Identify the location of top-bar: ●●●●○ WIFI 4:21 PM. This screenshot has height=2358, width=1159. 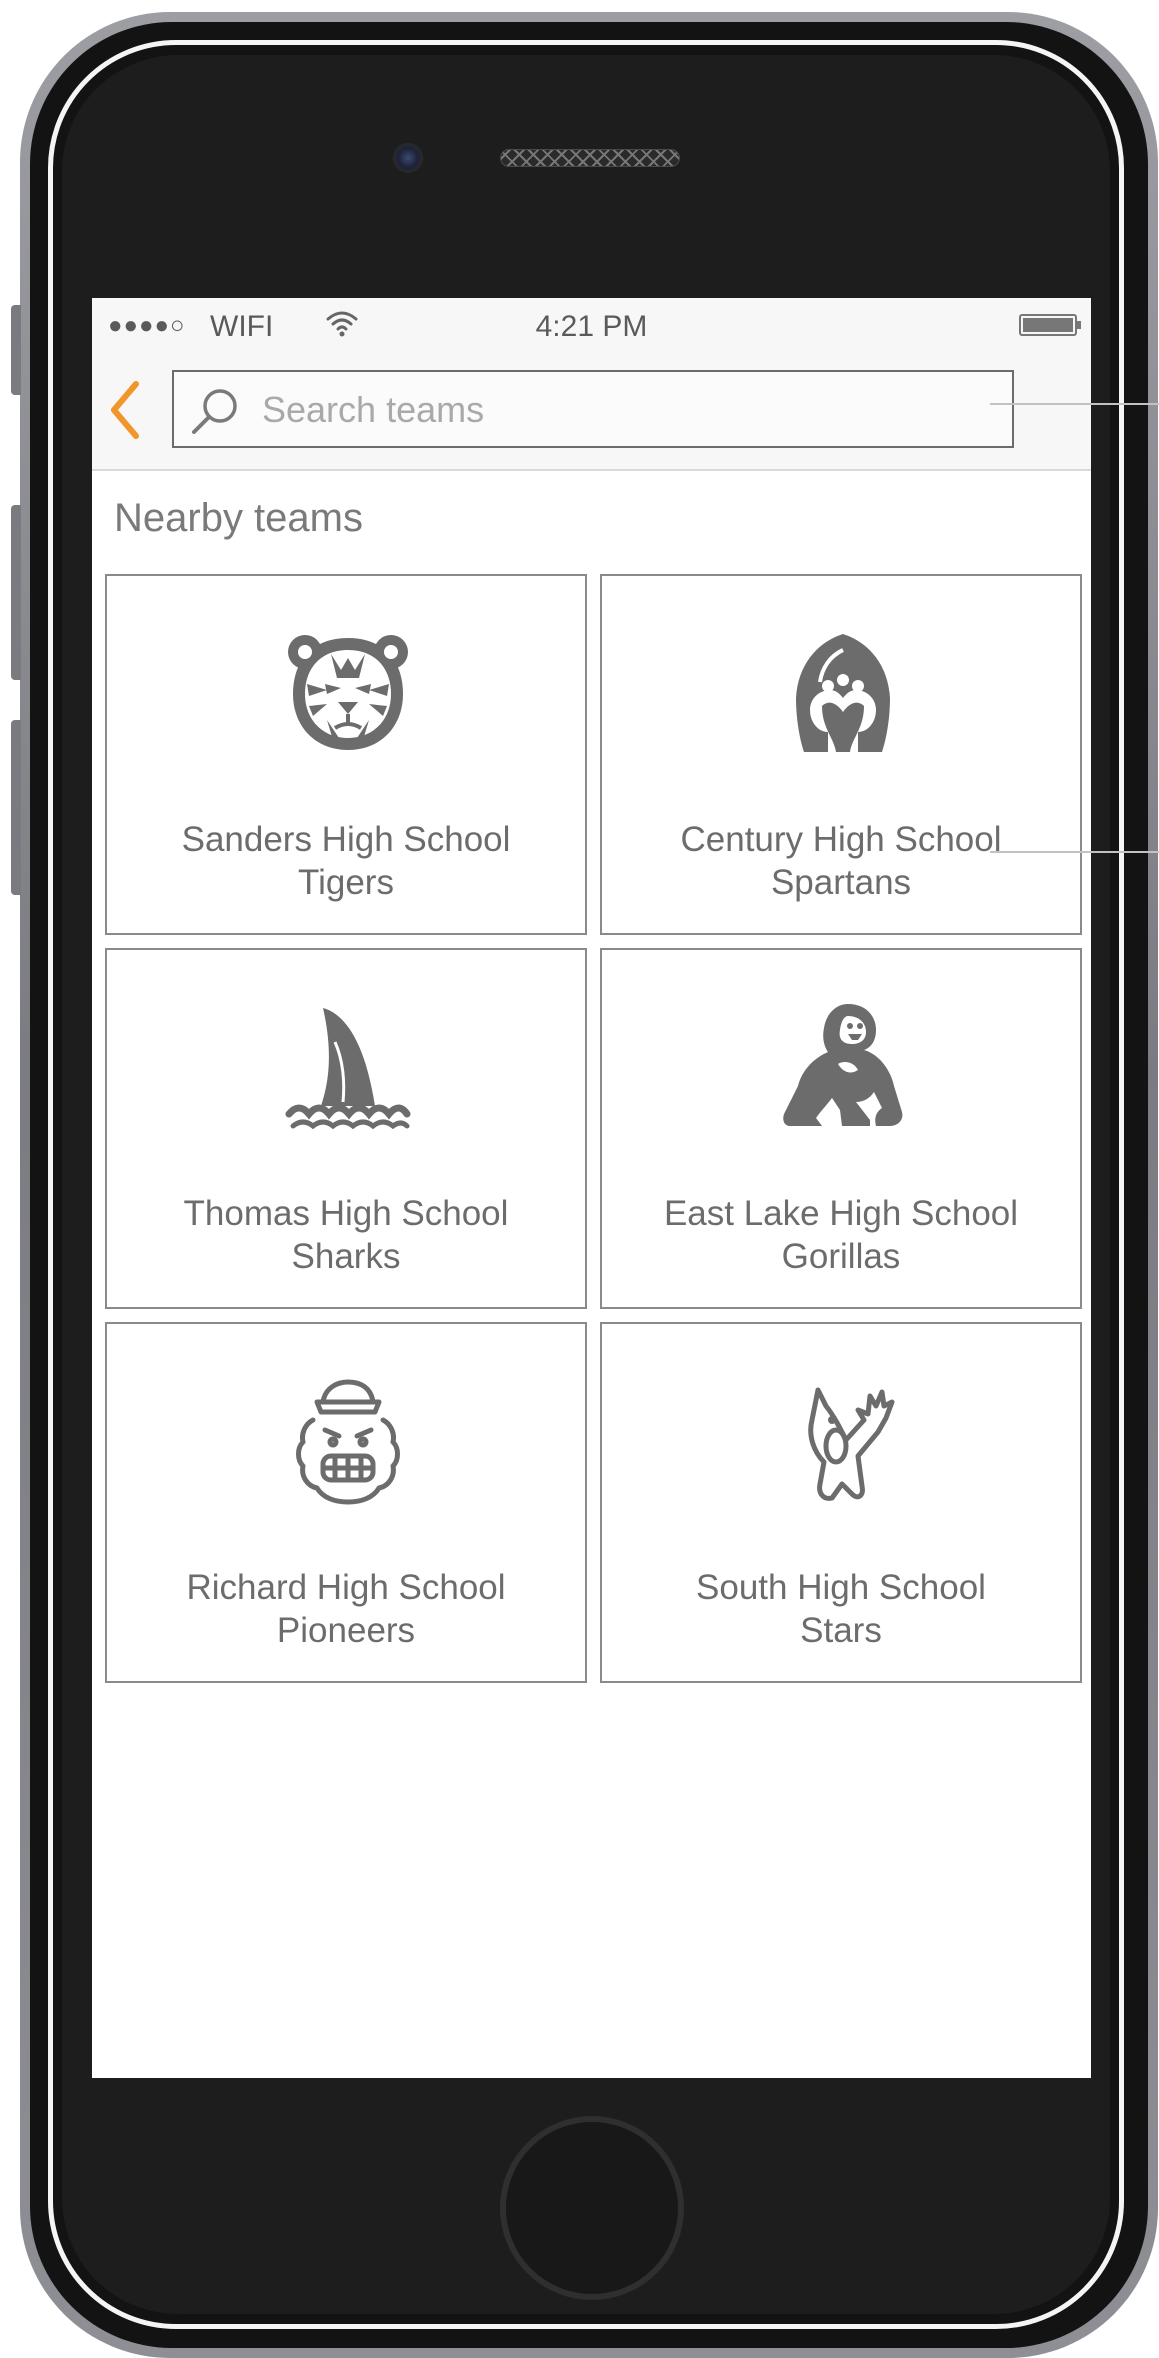
(591, 384).